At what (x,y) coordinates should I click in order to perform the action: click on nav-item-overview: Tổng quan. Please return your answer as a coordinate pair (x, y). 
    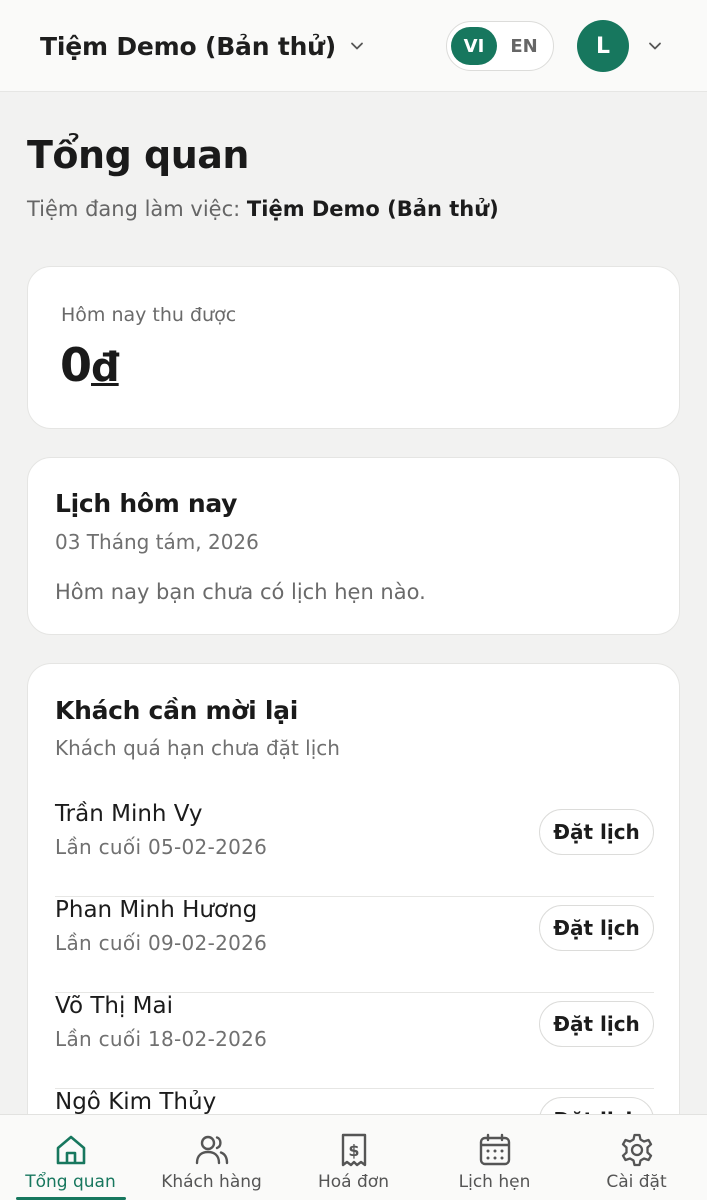
    Looking at the image, I should click on (70, 1157).